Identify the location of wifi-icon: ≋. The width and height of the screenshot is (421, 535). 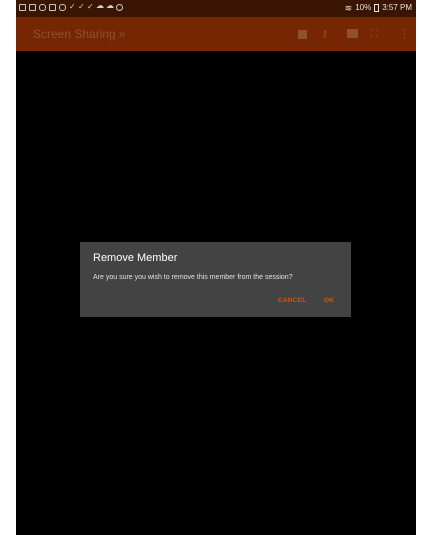
(348, 8).